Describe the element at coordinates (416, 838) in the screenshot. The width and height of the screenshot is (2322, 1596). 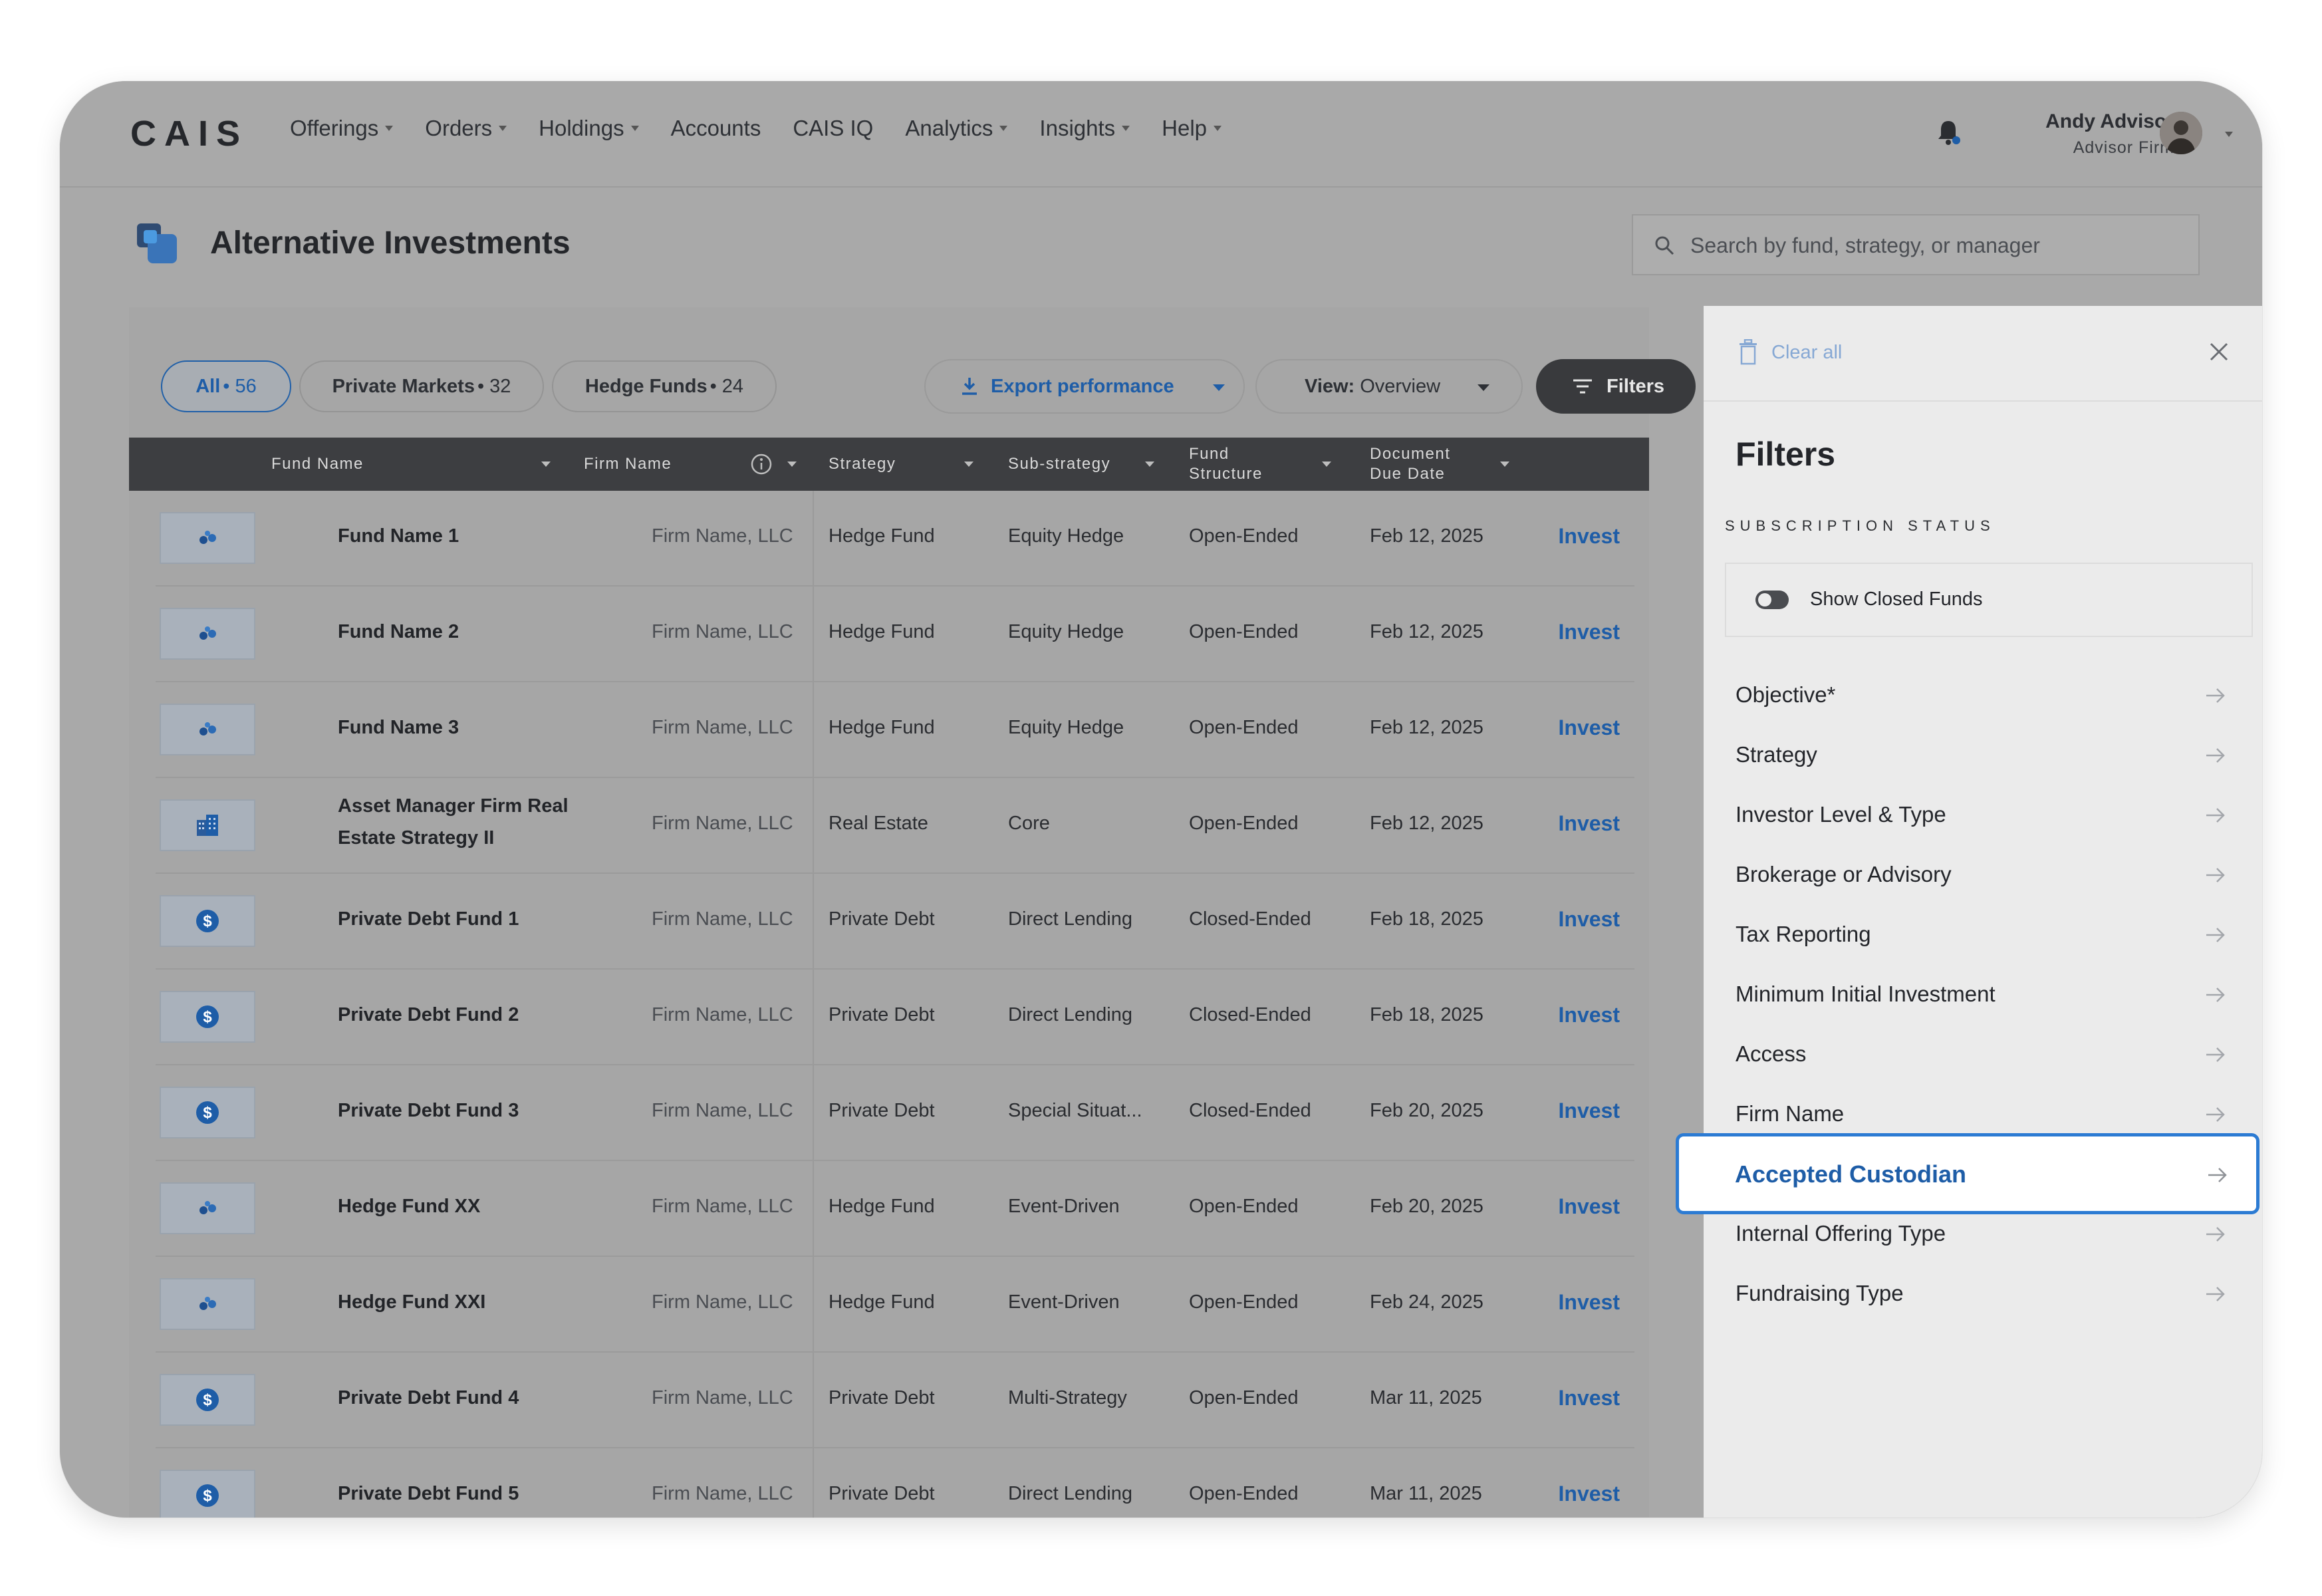
I see `fund-name-line2: Estate Strategy II` at that location.